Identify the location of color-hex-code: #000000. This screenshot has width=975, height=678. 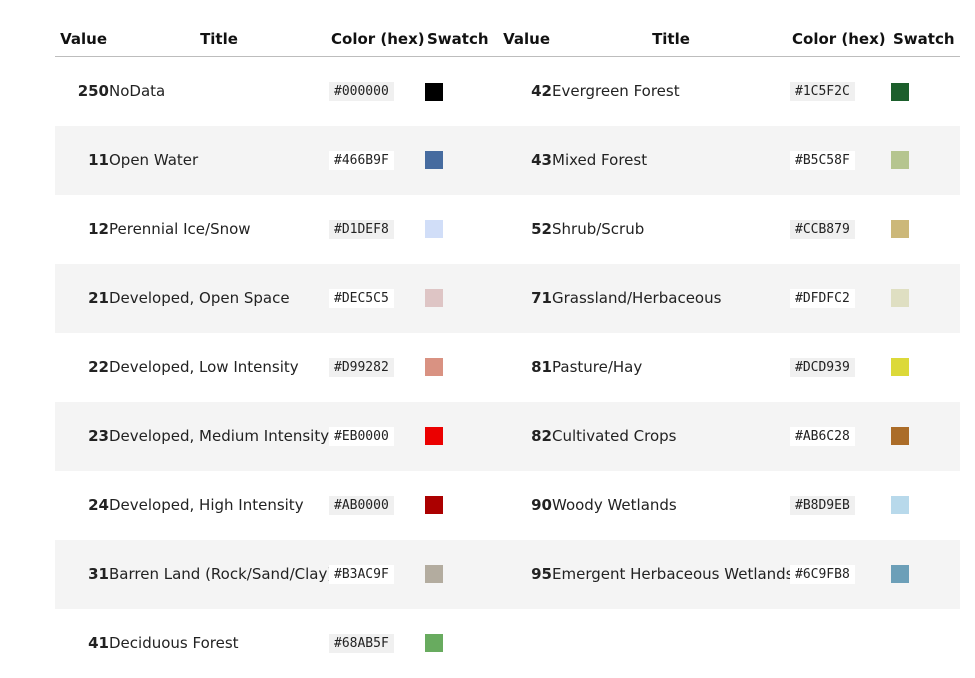
(361, 92).